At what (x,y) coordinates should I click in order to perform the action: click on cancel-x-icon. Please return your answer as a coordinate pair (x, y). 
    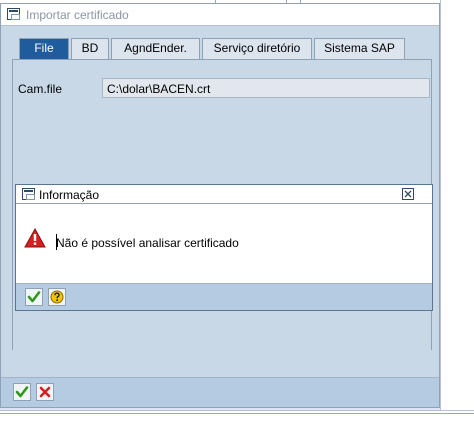
    Looking at the image, I should click on (45, 392).